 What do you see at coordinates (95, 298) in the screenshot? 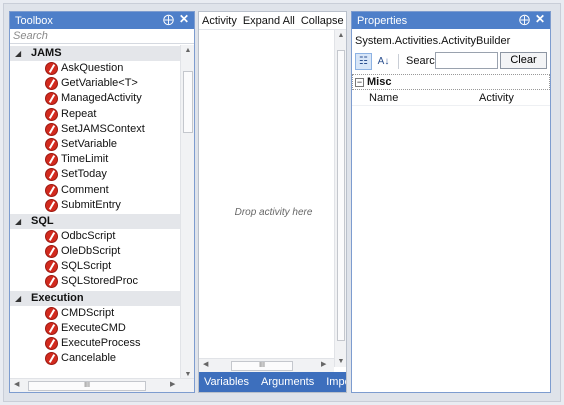
I see `category-execution: ◢ Execution` at bounding box center [95, 298].